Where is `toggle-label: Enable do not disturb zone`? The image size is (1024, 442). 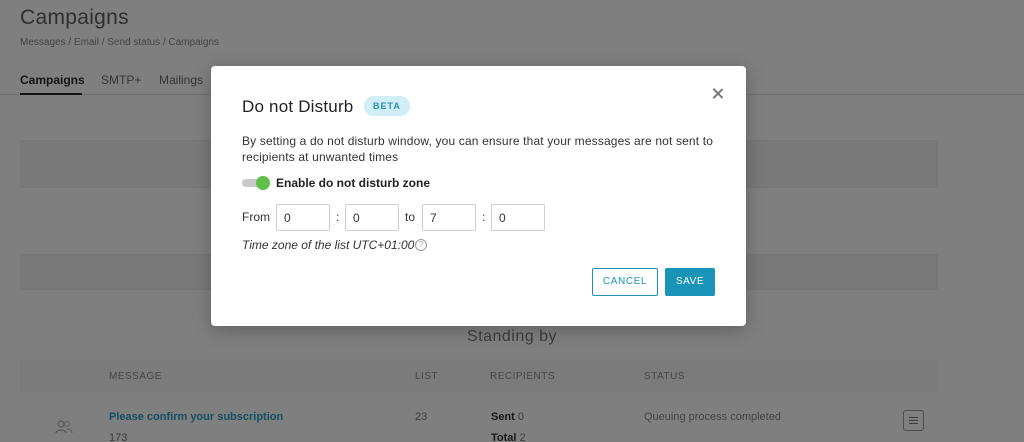
toggle-label: Enable do not disturb zone is located at coordinates (353, 183).